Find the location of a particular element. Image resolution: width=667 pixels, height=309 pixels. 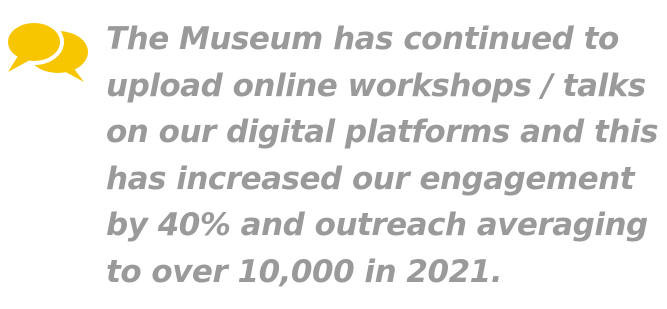

quote-line: The Museum has continued to is located at coordinates (362, 39).